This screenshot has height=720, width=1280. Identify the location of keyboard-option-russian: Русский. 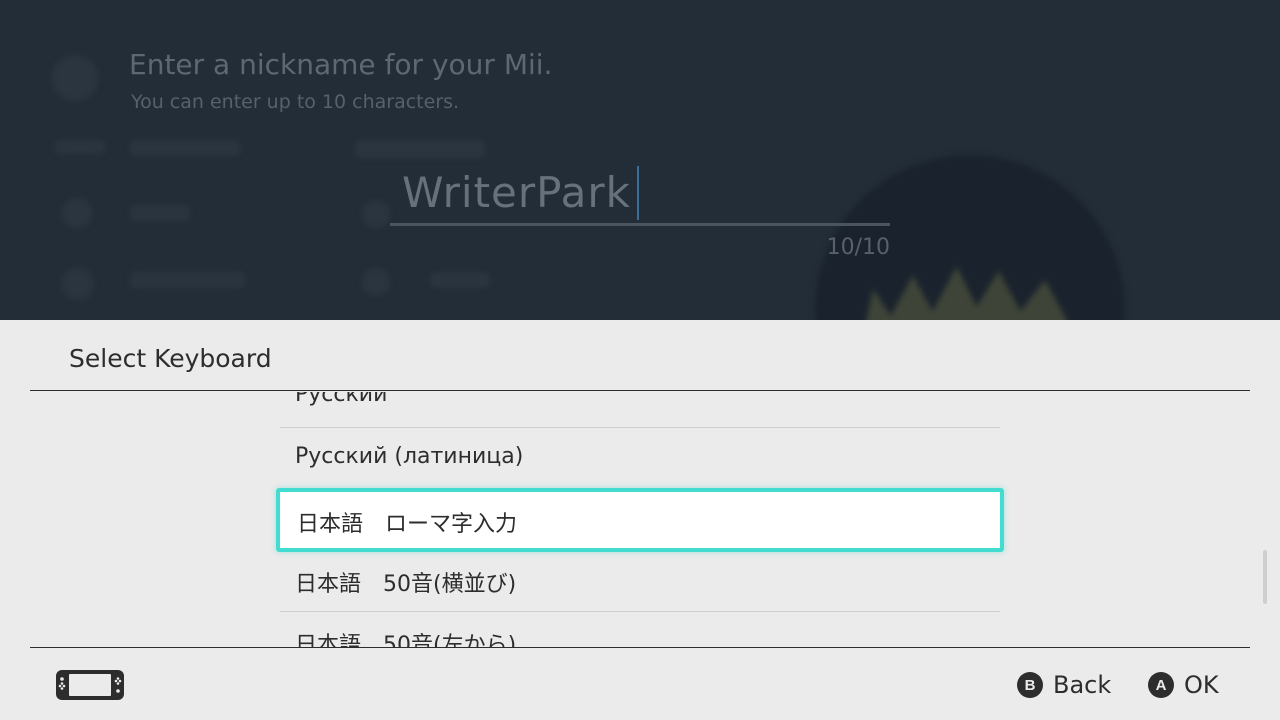
(640, 410).